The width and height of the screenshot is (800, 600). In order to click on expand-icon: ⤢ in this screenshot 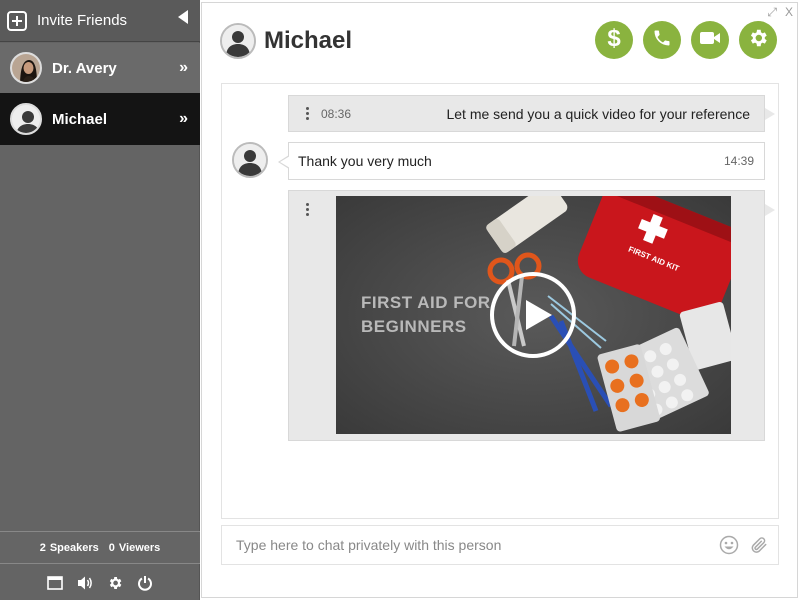, I will do `click(772, 12)`.